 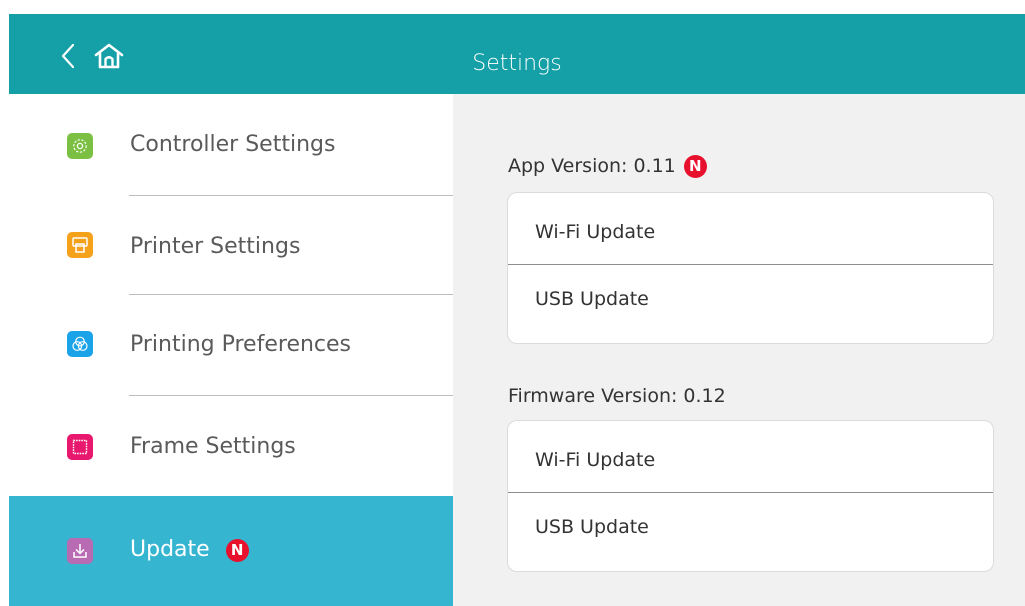 What do you see at coordinates (80, 245) in the screenshot?
I see `printer-icon` at bounding box center [80, 245].